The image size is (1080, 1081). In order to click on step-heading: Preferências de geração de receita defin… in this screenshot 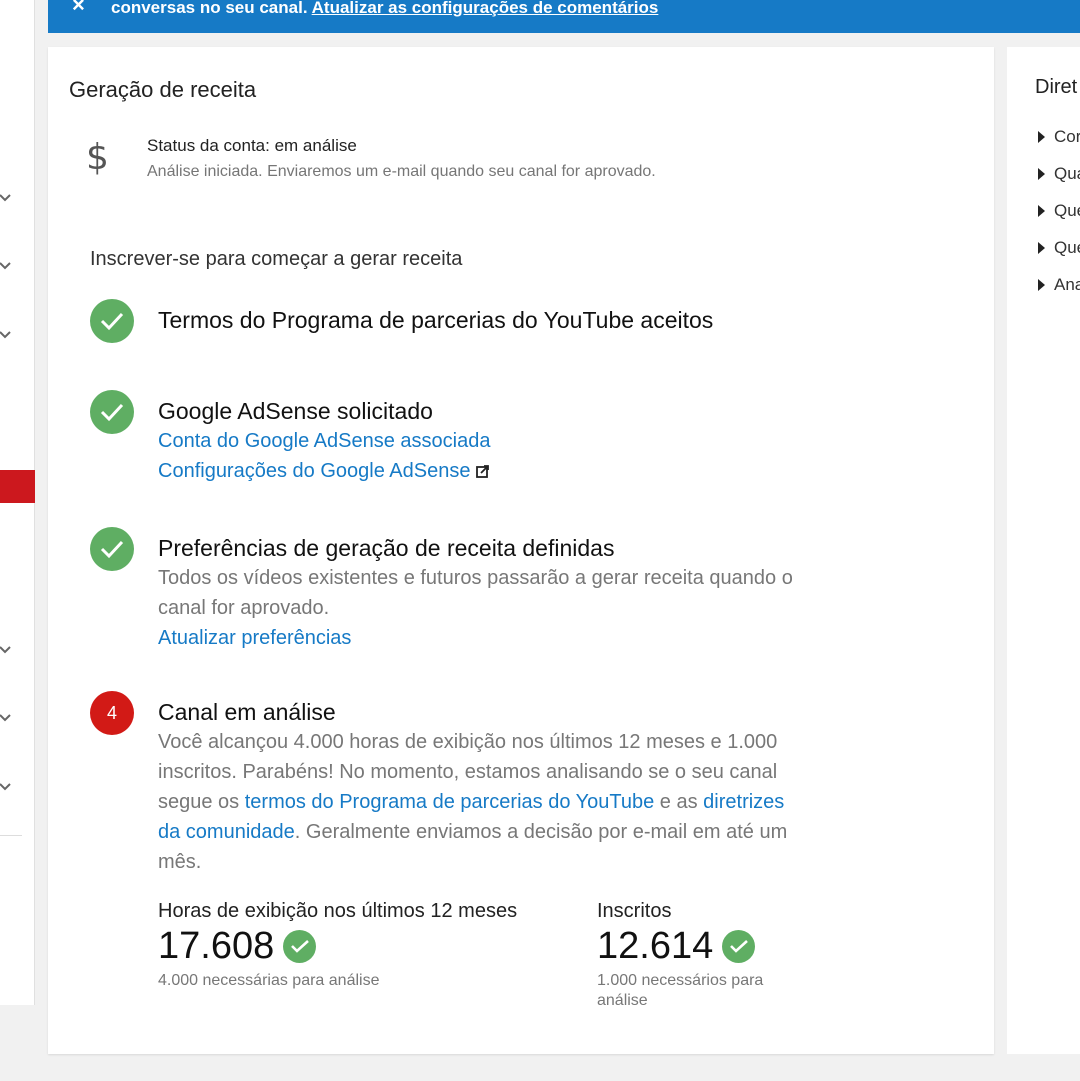, I will do `click(386, 548)`.